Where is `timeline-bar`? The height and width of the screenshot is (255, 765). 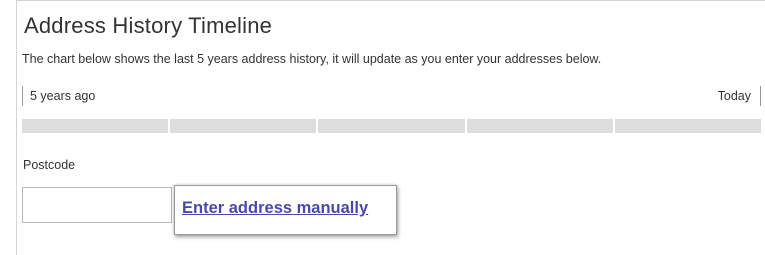 timeline-bar is located at coordinates (392, 126).